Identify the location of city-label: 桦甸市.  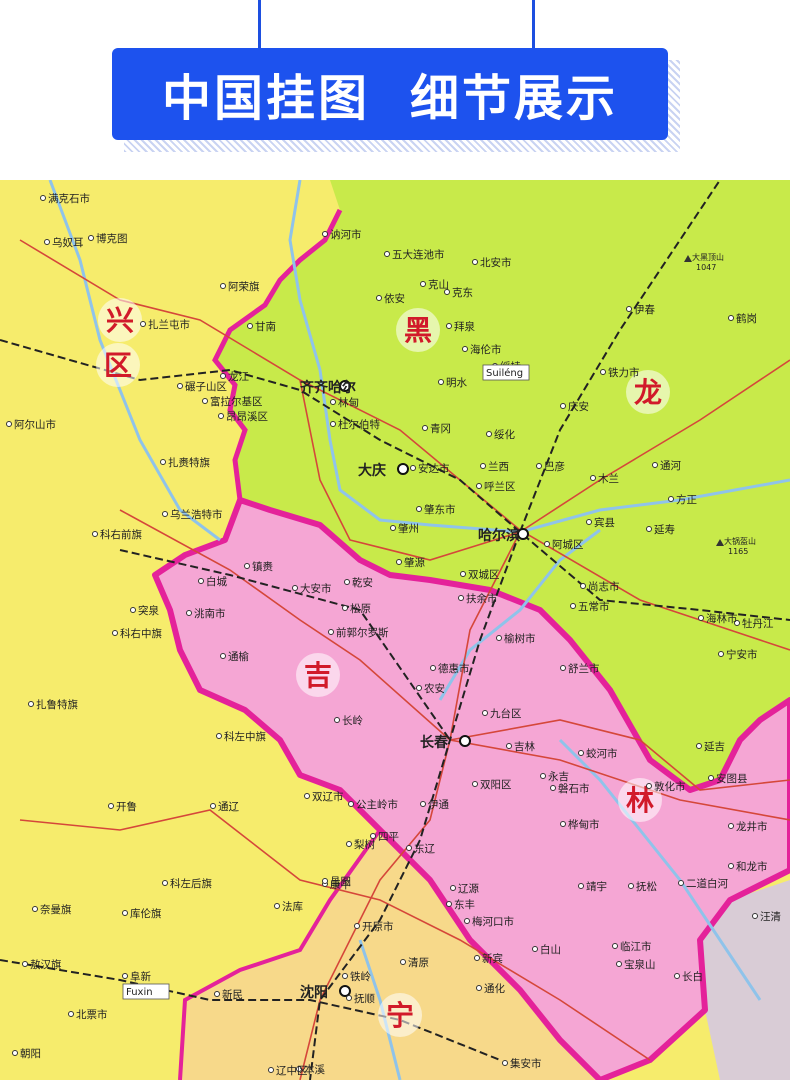
(584, 824).